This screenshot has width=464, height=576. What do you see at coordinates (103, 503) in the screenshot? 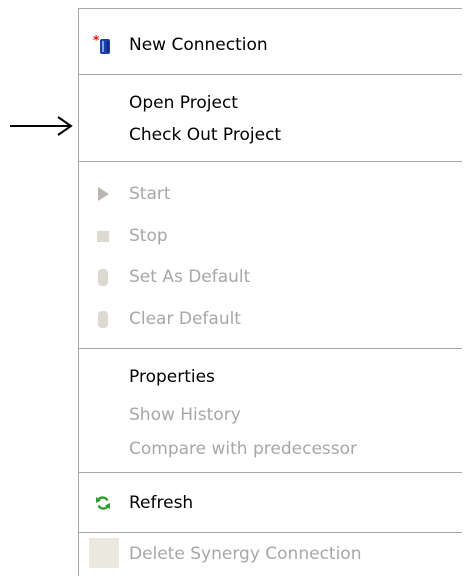
I see `refresh-icon` at bounding box center [103, 503].